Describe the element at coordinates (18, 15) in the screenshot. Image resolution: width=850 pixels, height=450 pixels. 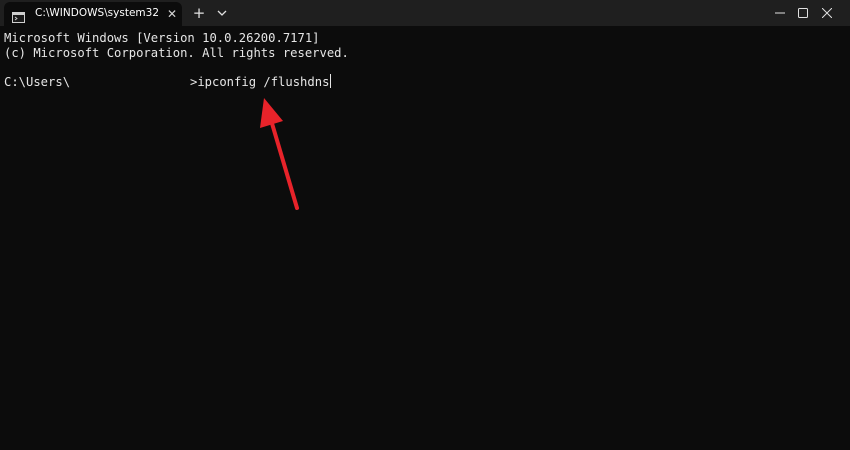
I see `terminal-icon` at that location.